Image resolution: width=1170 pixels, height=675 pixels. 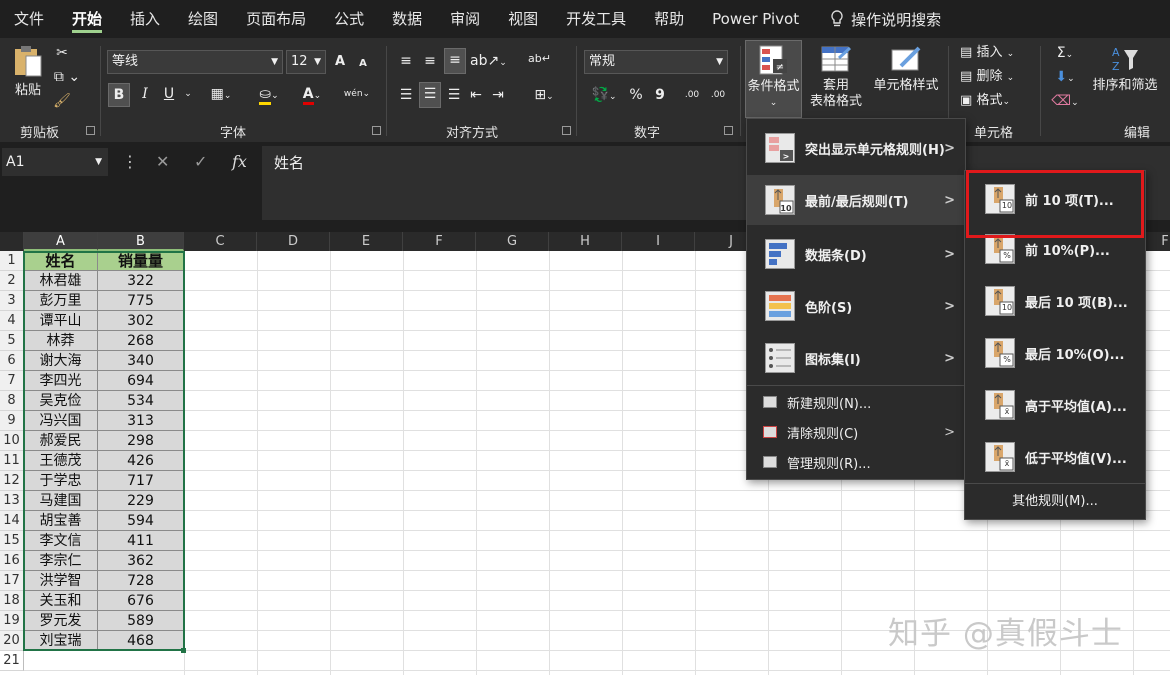 I want to click on column-header-e: E, so click(x=366, y=241).